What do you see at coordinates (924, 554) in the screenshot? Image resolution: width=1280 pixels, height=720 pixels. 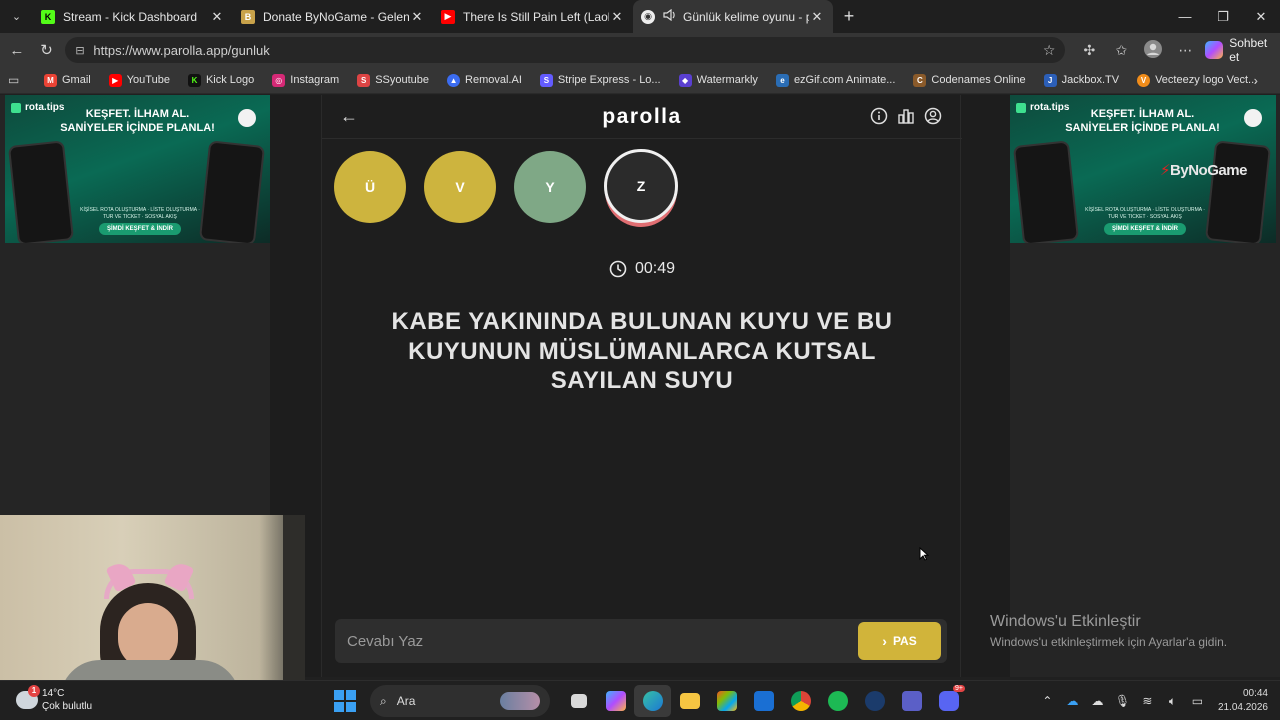 I see `mouse-cursor-icon` at bounding box center [924, 554].